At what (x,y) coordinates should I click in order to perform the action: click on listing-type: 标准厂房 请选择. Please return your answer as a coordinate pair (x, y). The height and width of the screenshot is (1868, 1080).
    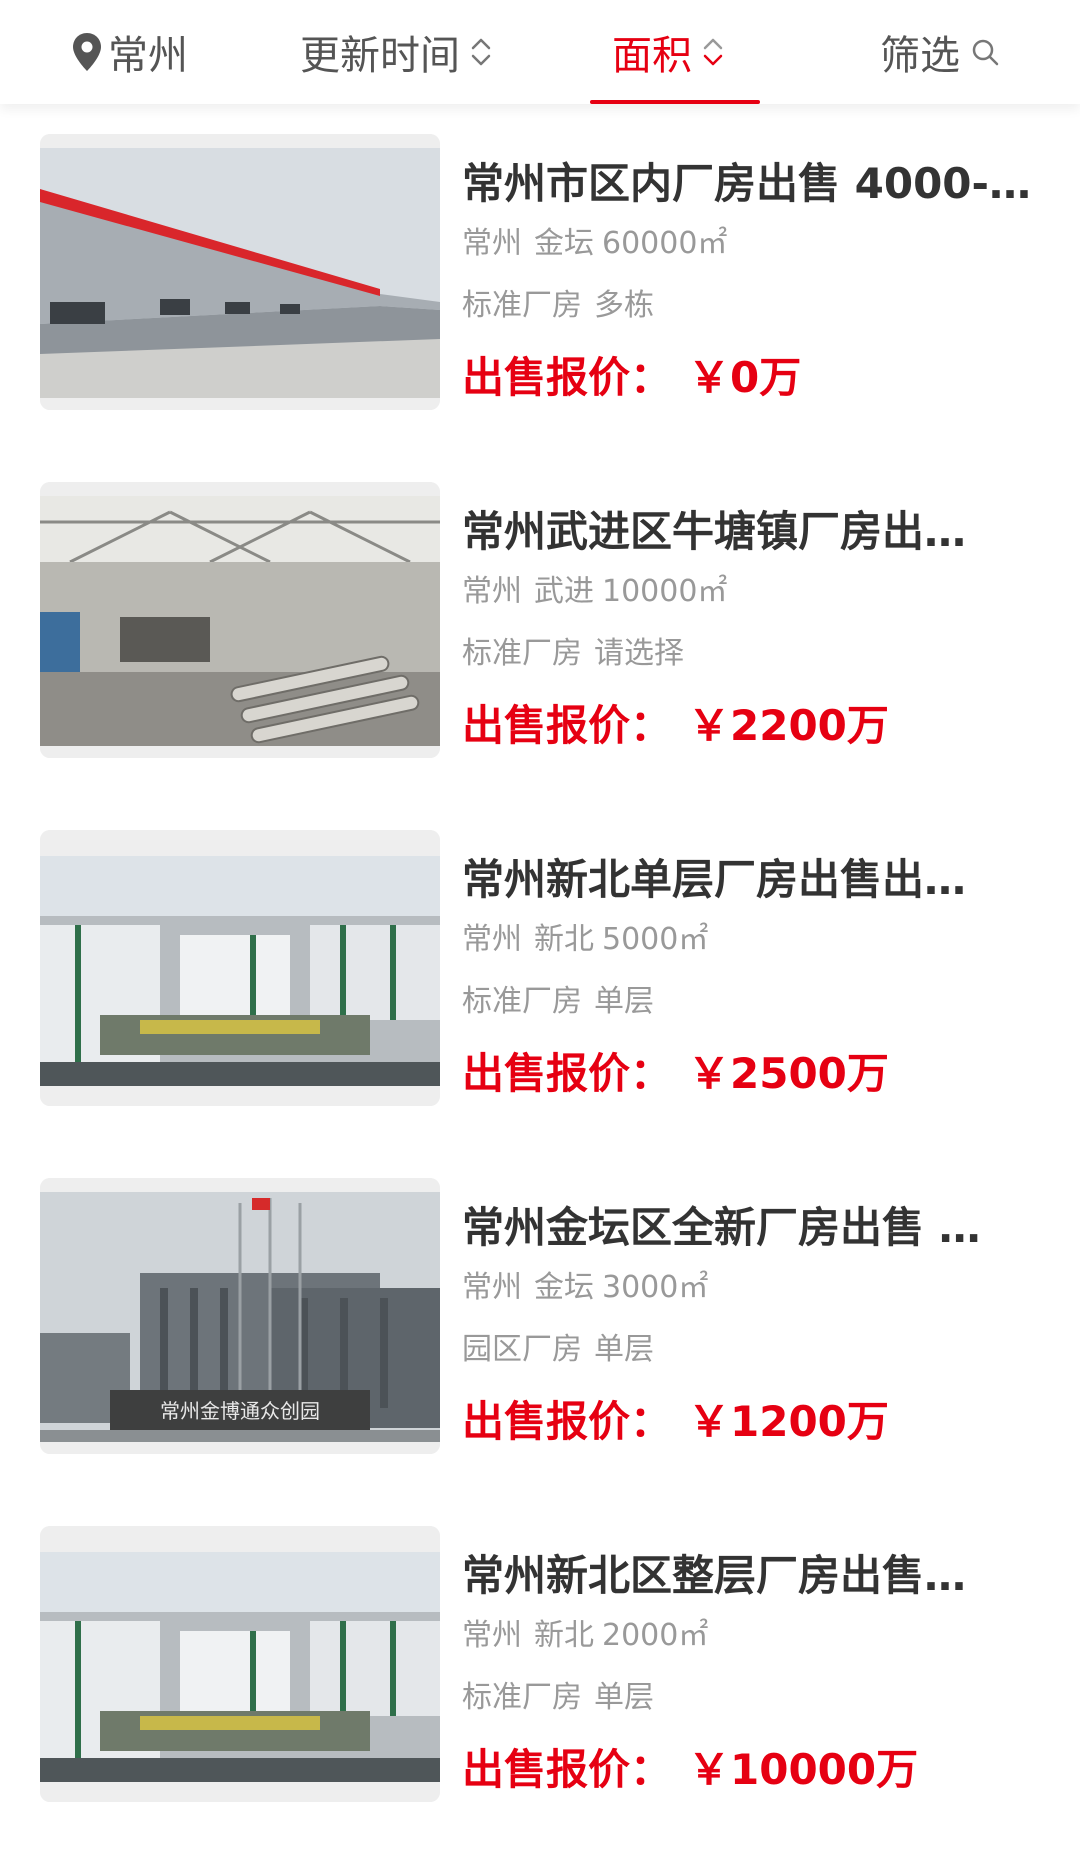
    Looking at the image, I should click on (573, 653).